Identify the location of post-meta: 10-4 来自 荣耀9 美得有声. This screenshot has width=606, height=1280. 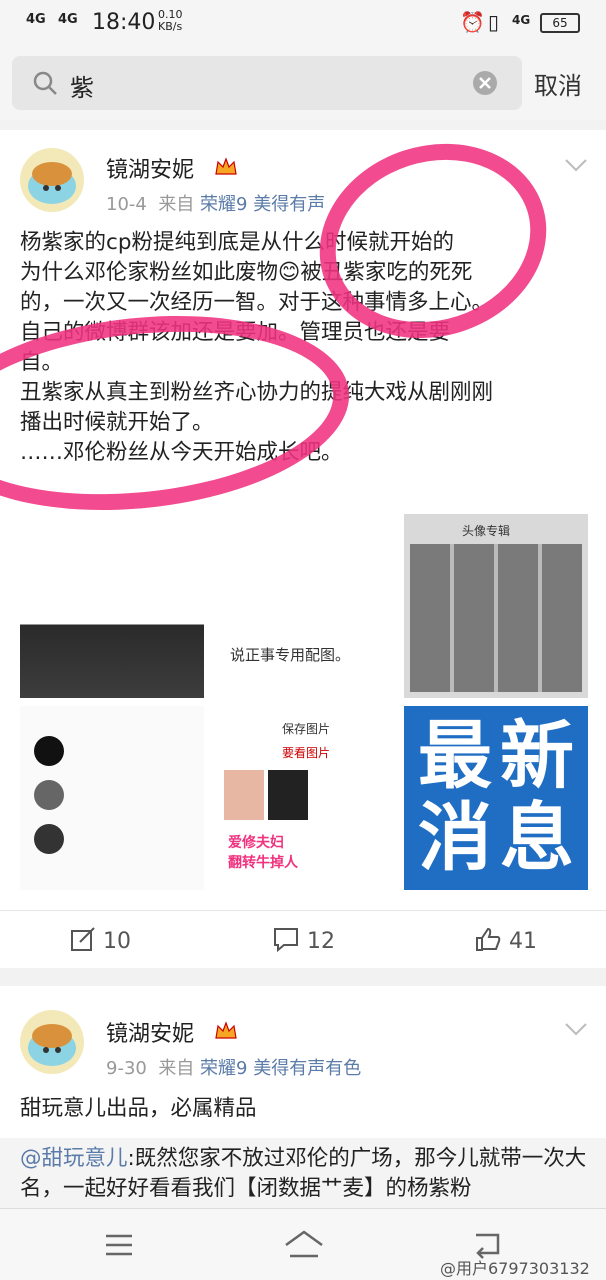
(216, 204).